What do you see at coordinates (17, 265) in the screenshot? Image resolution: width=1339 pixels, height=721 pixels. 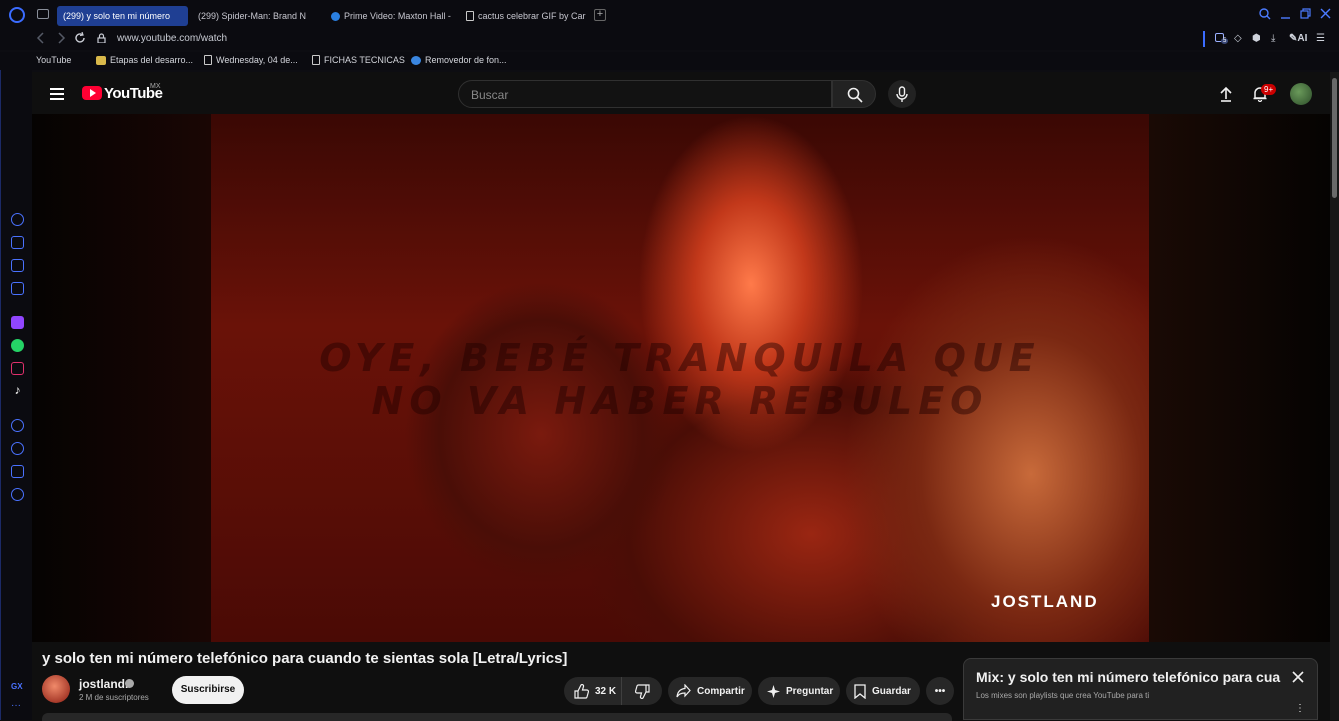 I see `news-icon` at bounding box center [17, 265].